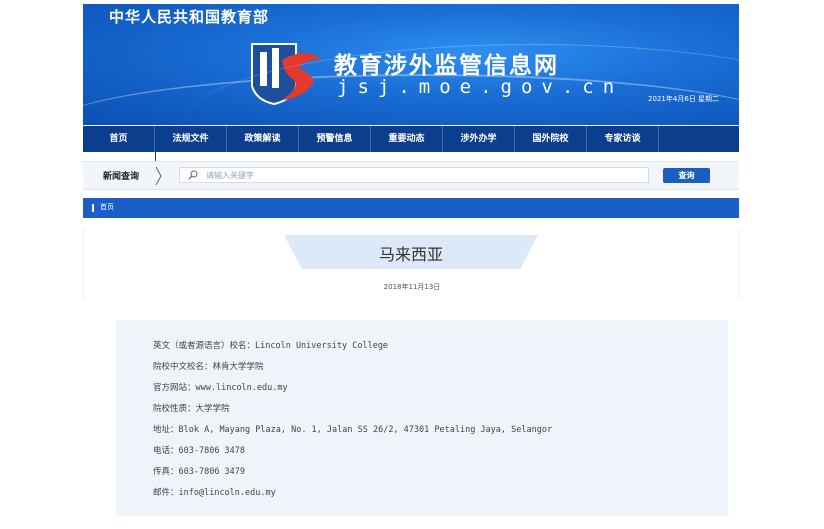  Describe the element at coordinates (683, 99) in the screenshot. I see `current-date: 2021年4月6日 星期二` at that location.